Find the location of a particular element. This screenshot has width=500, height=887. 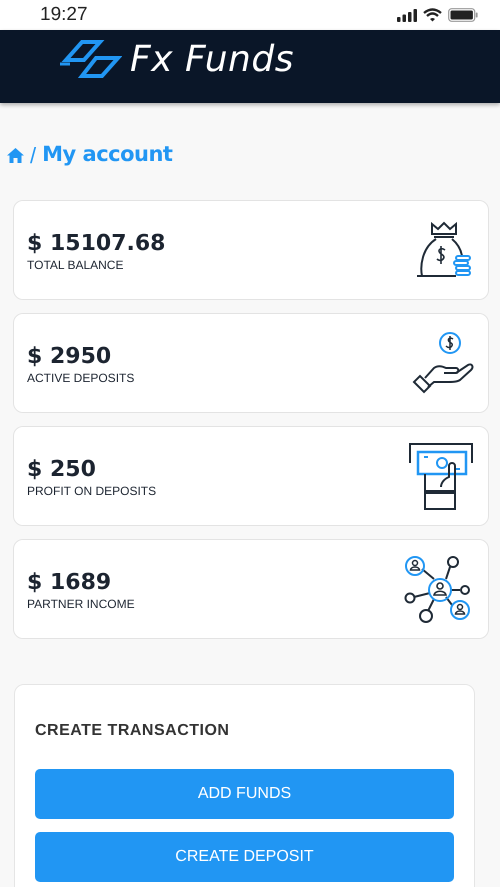

amount-label: PARTNER INCOME is located at coordinates (81, 604).